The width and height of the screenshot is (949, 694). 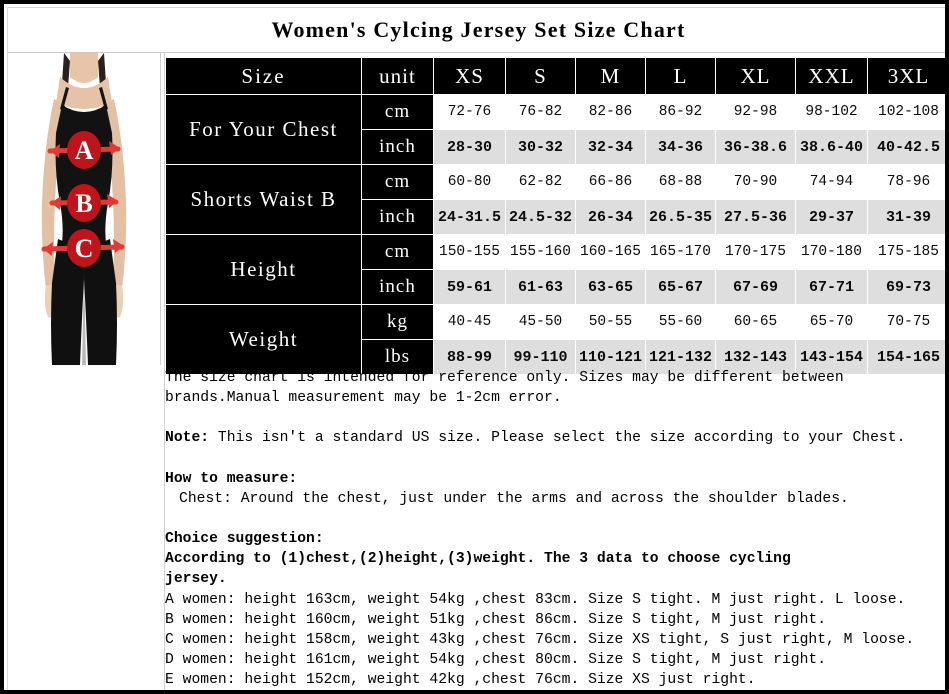 What do you see at coordinates (610, 112) in the screenshot?
I see `value-cell: 82-86` at bounding box center [610, 112].